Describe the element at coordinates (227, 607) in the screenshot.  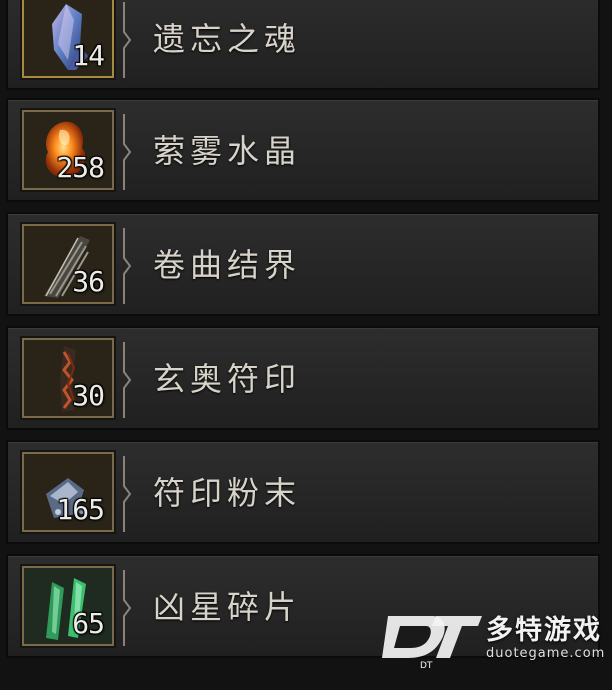
I see `item-name: 凶星碎片` at that location.